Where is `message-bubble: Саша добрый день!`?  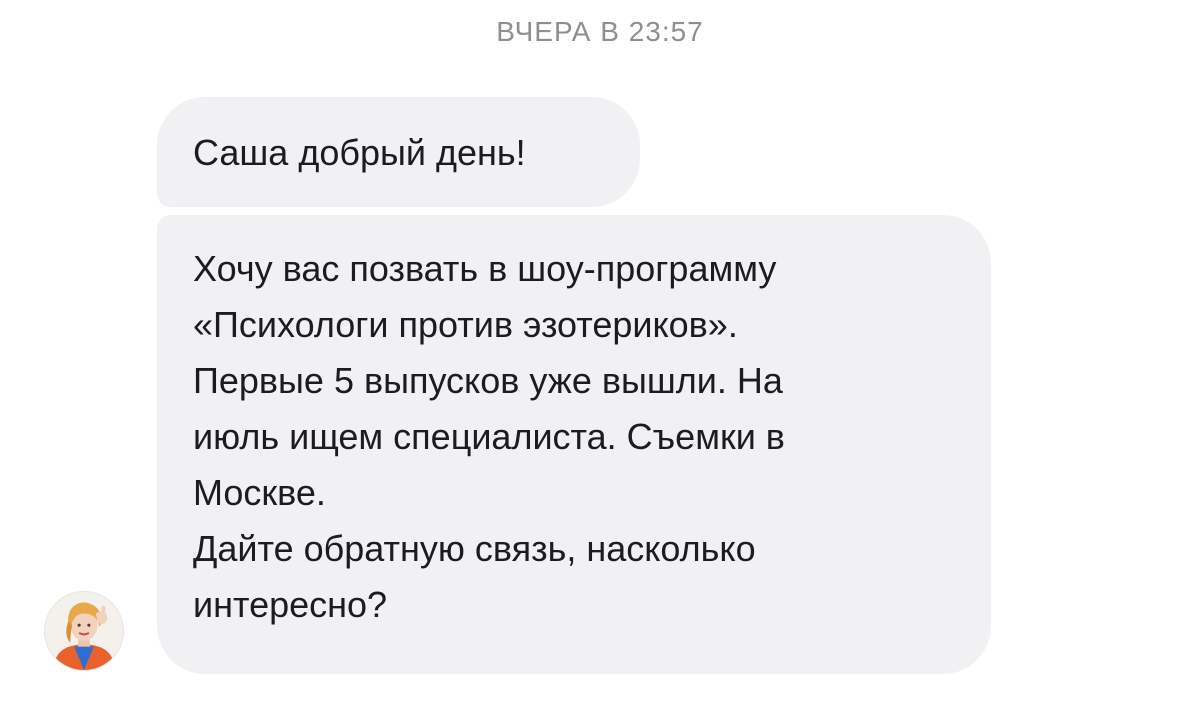
message-bubble: Саша добрый день! is located at coordinates (398, 152).